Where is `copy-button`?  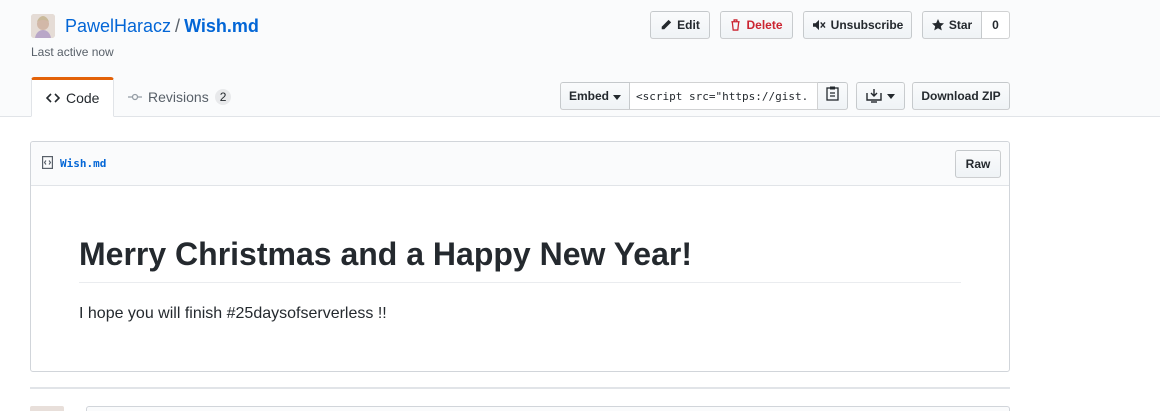
copy-button is located at coordinates (833, 96).